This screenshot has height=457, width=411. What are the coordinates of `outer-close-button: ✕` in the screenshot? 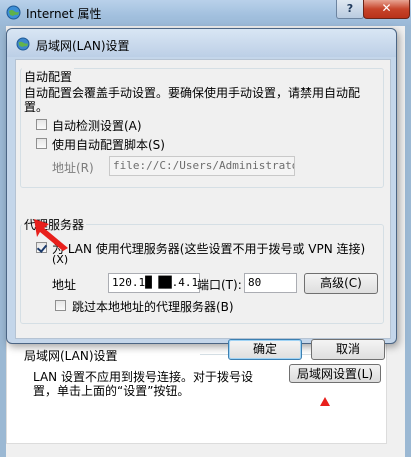 It's located at (386, 9).